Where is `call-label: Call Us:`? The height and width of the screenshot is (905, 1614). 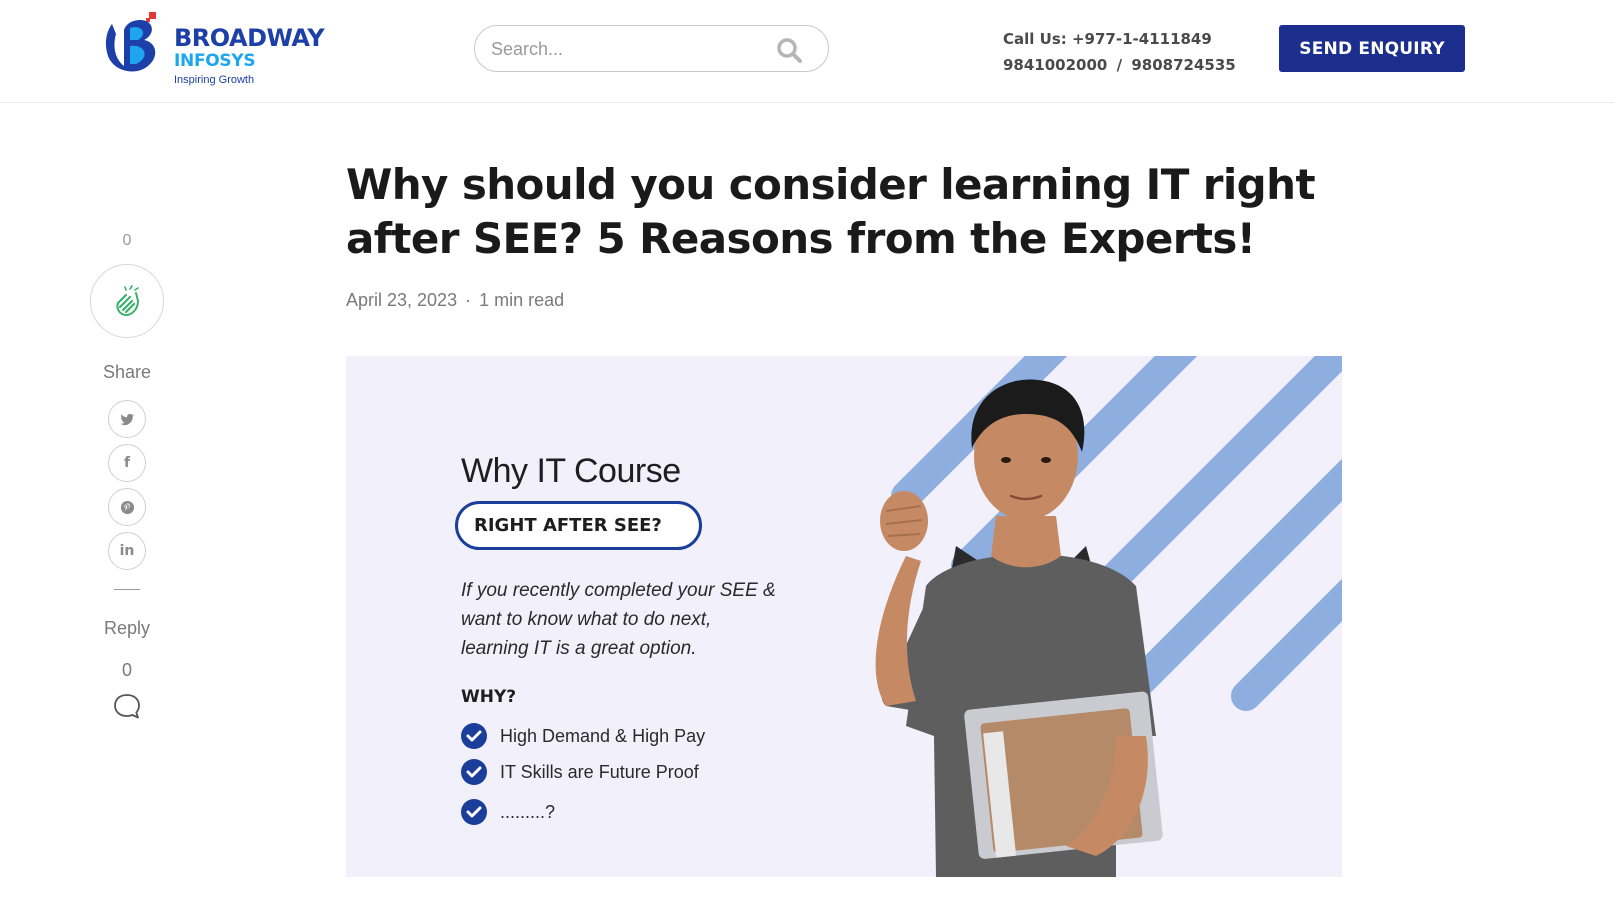
call-label: Call Us: is located at coordinates (1035, 39).